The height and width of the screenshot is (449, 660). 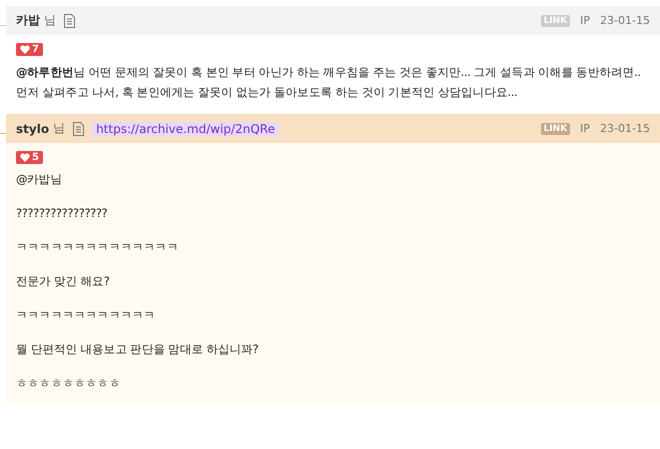 I want to click on author-name: 카밥, so click(x=28, y=20).